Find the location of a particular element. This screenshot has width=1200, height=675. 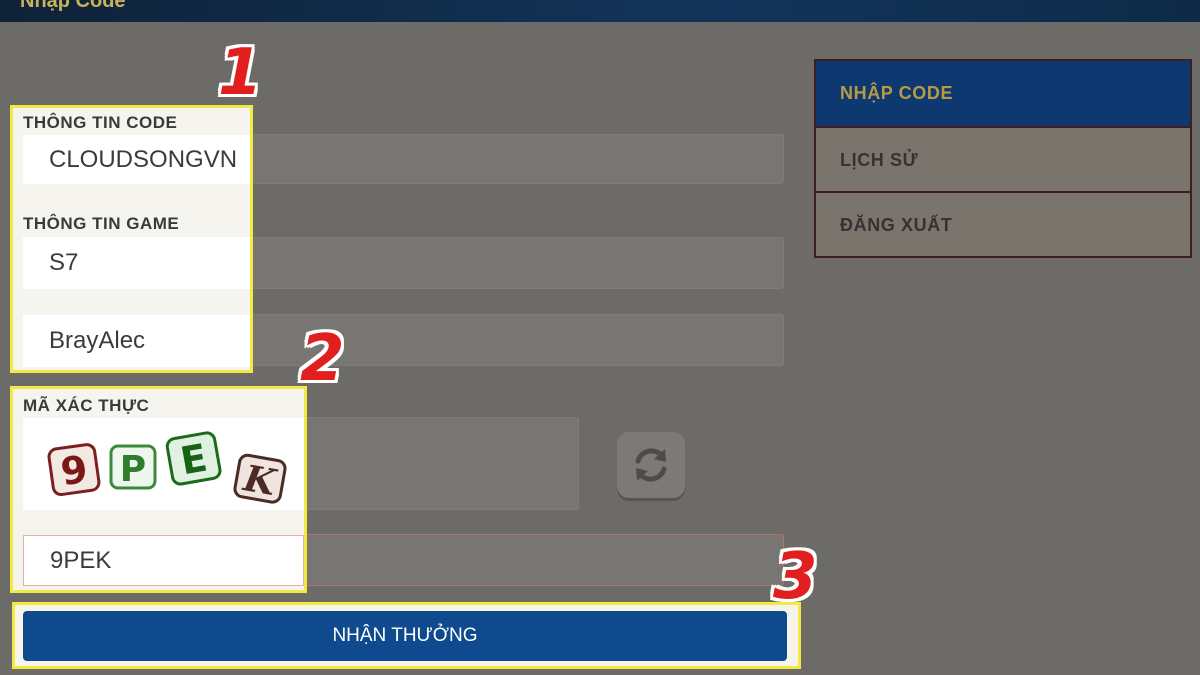

side-menu: NHẬP CODE LỊCH SỬ ĐĂNG XUẤT is located at coordinates (1003, 158).